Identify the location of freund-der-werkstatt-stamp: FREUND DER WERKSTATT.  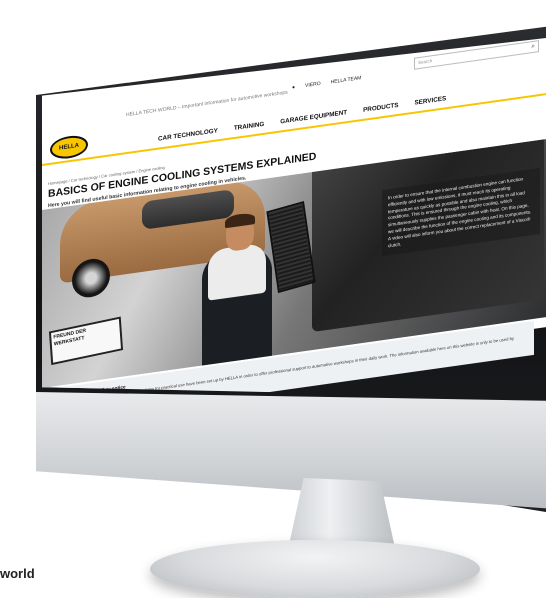
(86, 341).